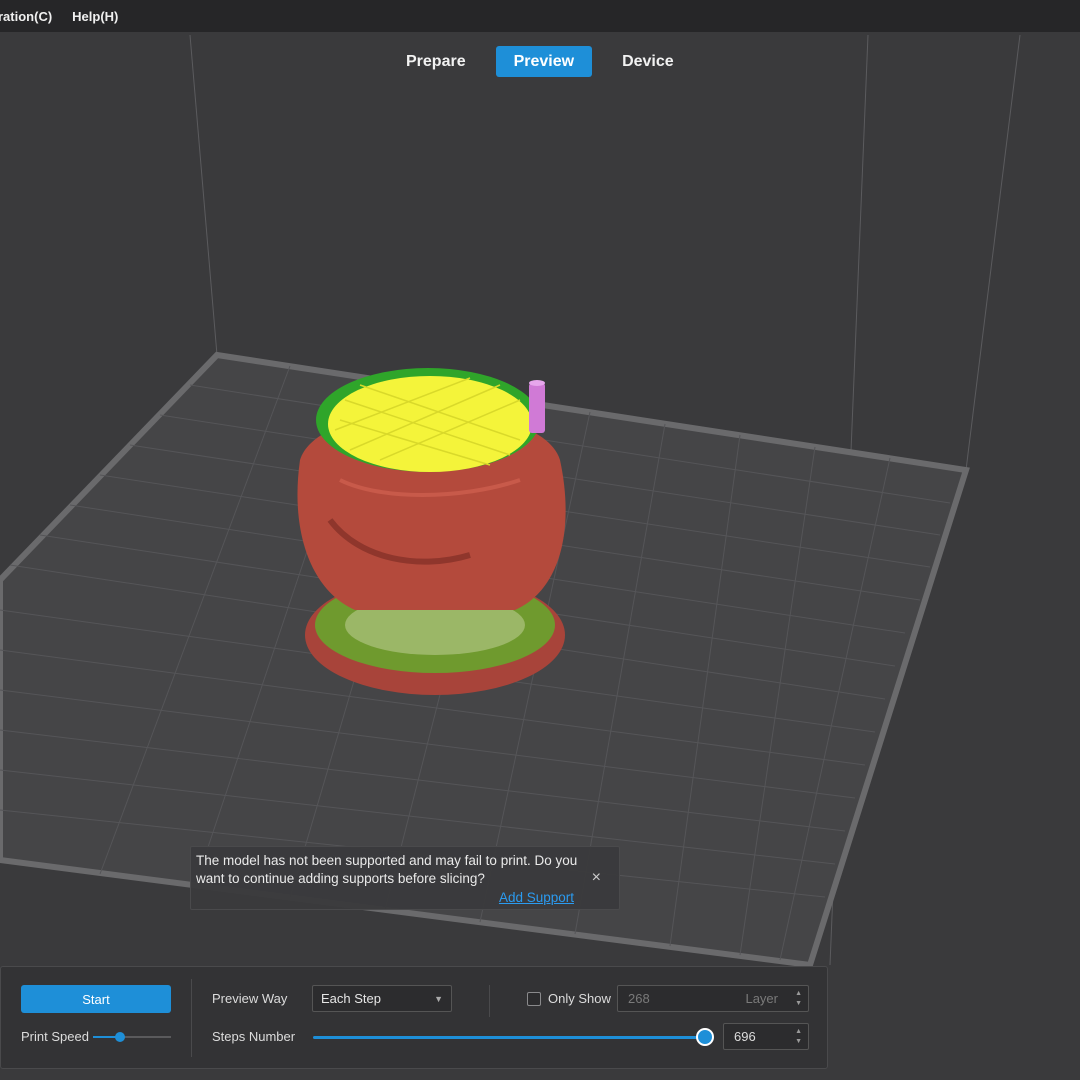 This screenshot has width=1080, height=1080. What do you see at coordinates (766, 1036) in the screenshot?
I see `steps-spinbox: 696 ▲ ▼` at bounding box center [766, 1036].